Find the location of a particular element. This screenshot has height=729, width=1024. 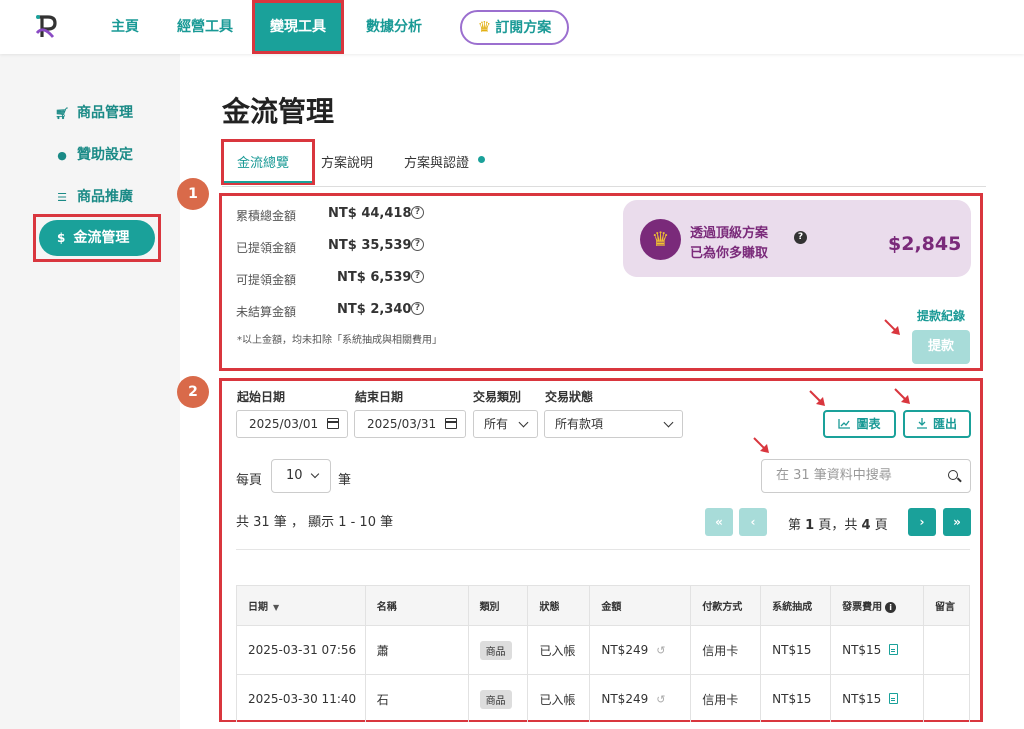

cell-comment is located at coordinates (946, 699).